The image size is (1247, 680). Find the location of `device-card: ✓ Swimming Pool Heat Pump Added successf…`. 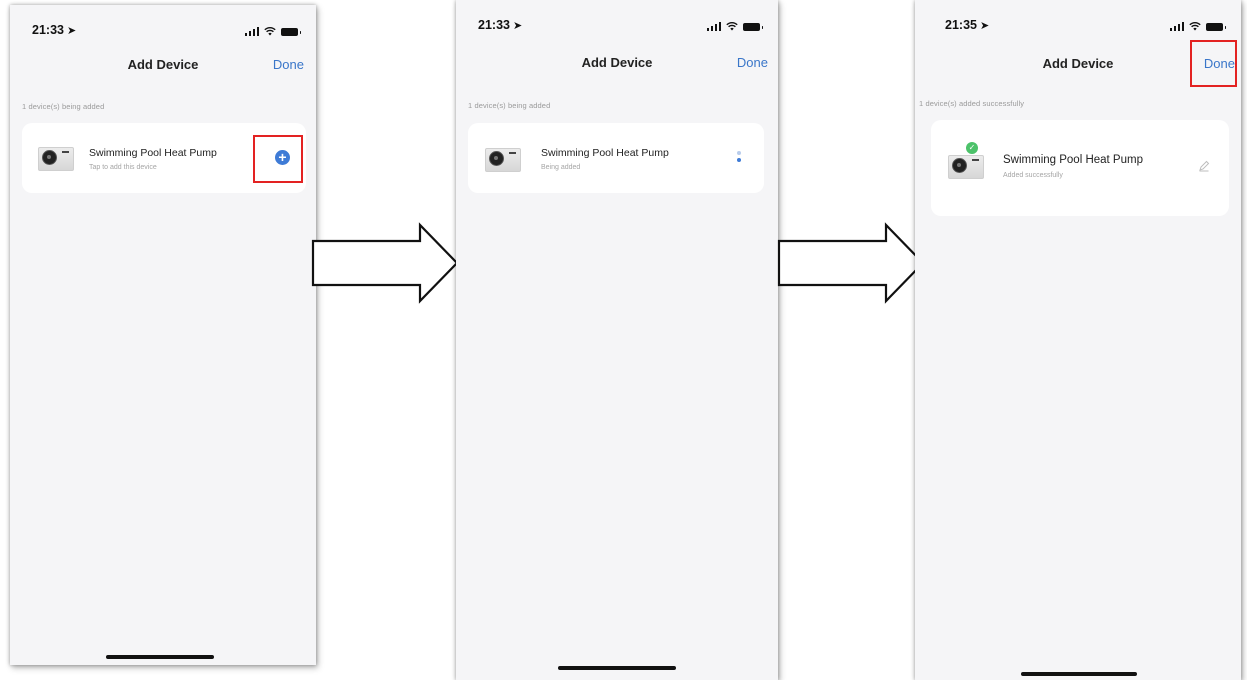

device-card: ✓ Swimming Pool Heat Pump Added successf… is located at coordinates (1080, 168).